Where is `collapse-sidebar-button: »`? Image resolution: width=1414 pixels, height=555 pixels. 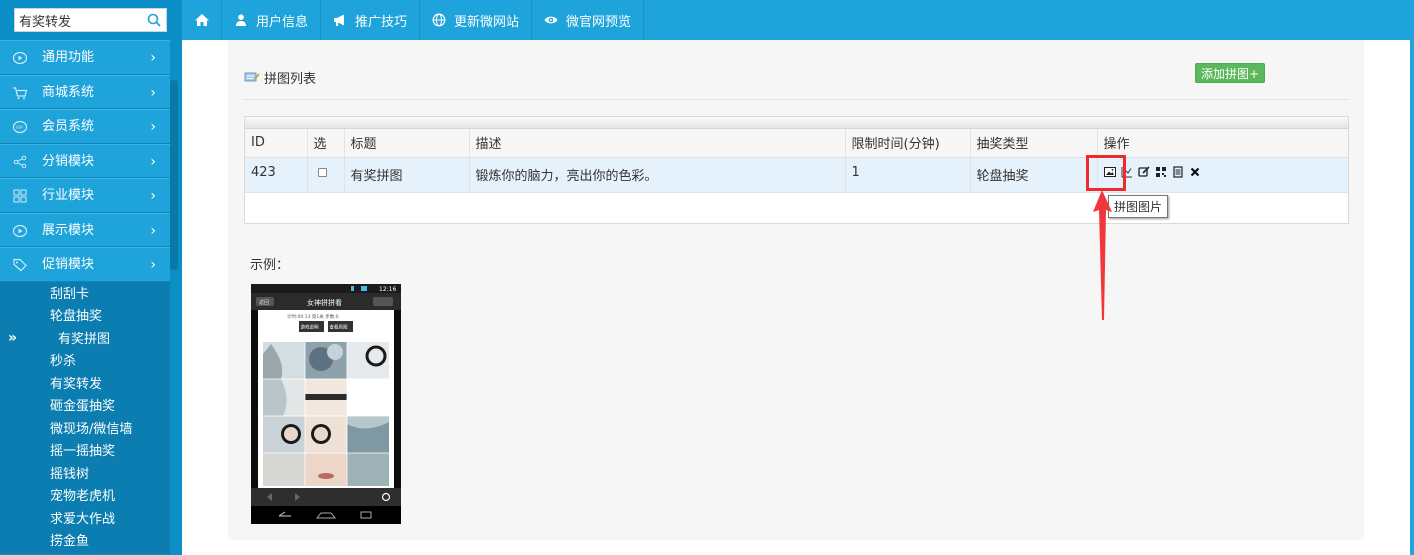
collapse-sidebar-button: » is located at coordinates (12, 338).